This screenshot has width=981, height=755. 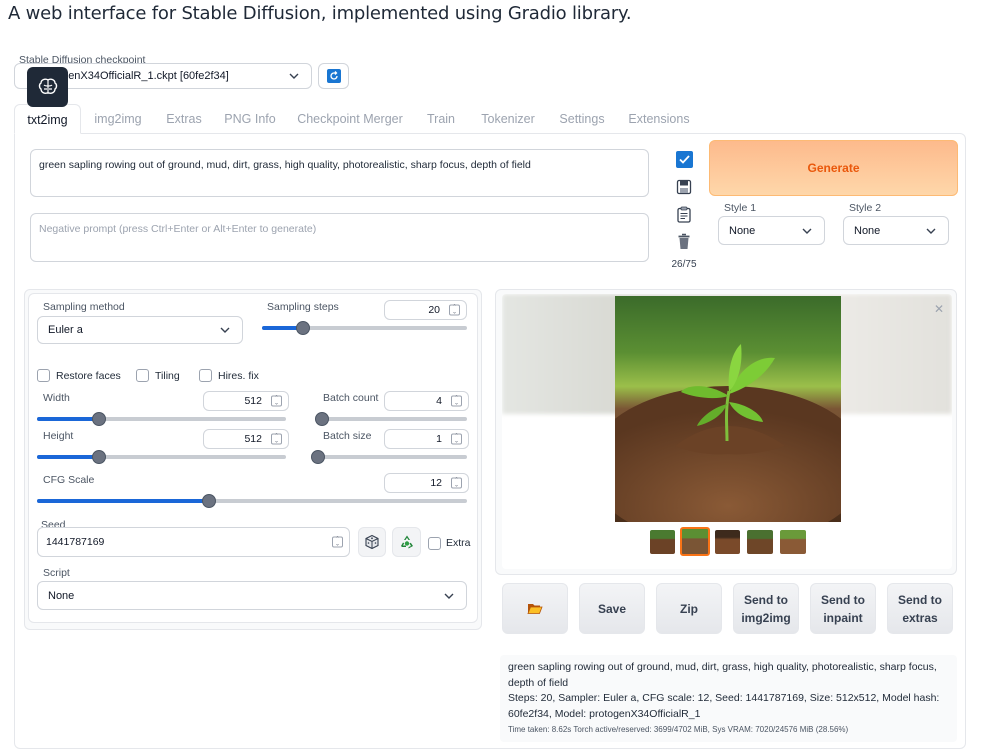 What do you see at coordinates (161, 457) in the screenshot?
I see `height-slider` at bounding box center [161, 457].